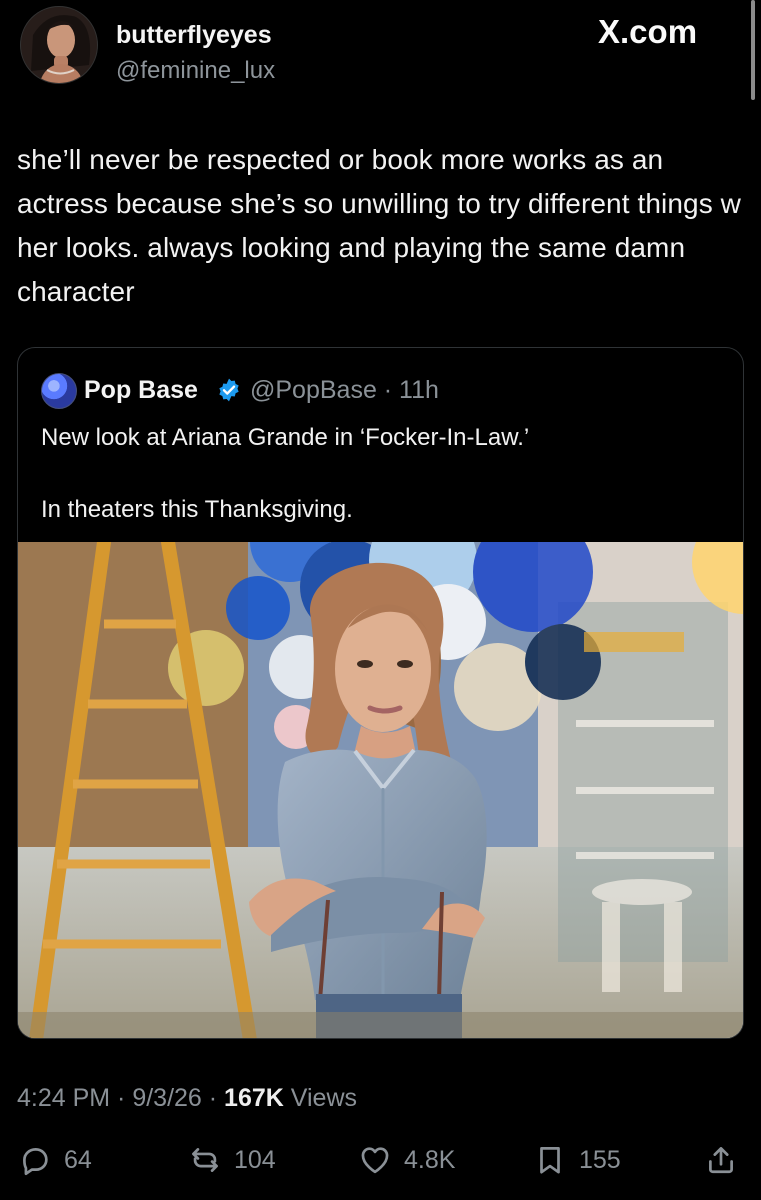 This screenshot has width=761, height=1200. Describe the element at coordinates (255, 1159) in the screenshot. I see `repost-count: 104` at that location.